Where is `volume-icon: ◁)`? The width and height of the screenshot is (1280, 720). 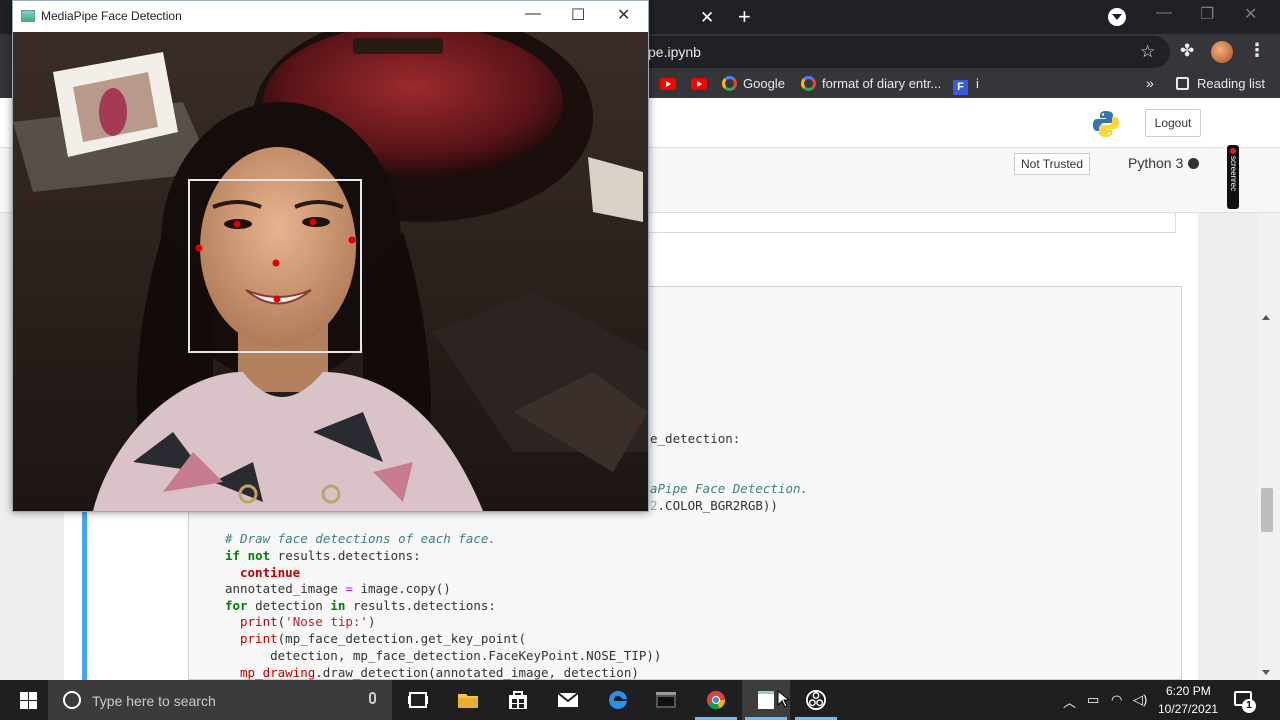
volume-icon: ◁) is located at coordinates (1140, 700).